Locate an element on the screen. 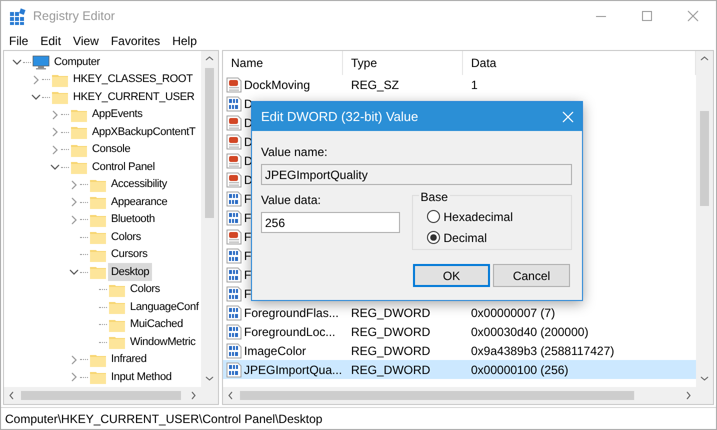 The width and height of the screenshot is (717, 430). value-name: ImageColor is located at coordinates (275, 351).